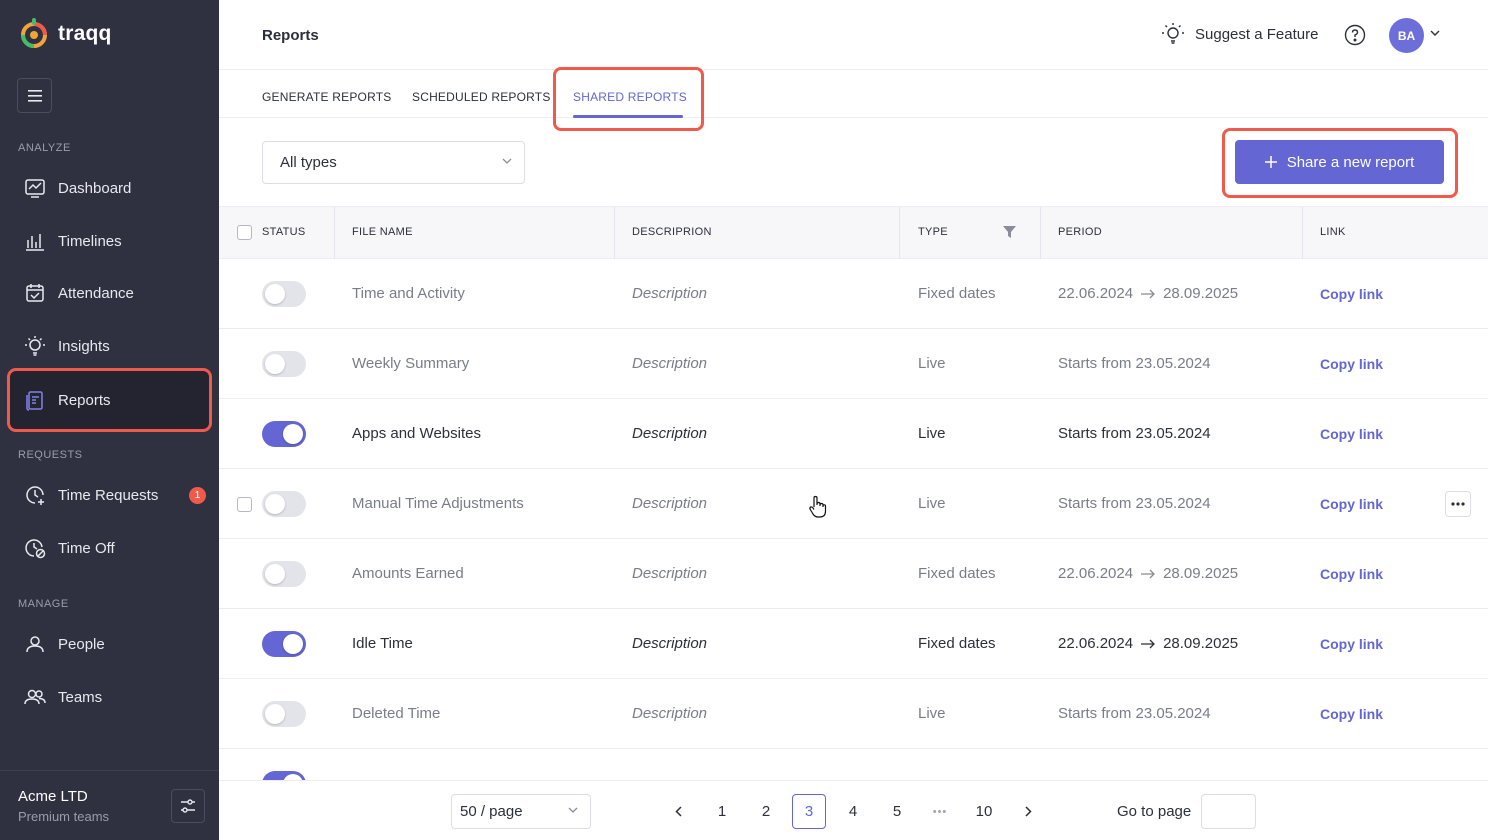 Image resolution: width=1488 pixels, height=840 pixels. I want to click on more-horizontal-icon, so click(1458, 504).